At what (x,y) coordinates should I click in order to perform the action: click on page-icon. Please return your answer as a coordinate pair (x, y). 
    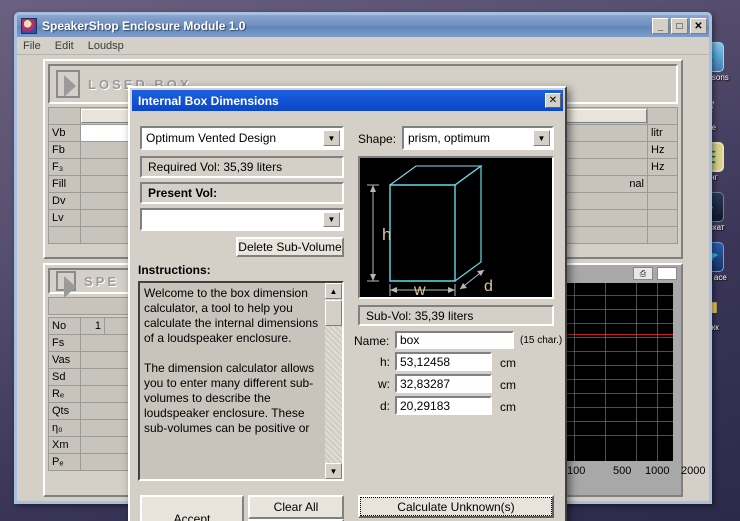
    Looking at the image, I should click on (667, 273).